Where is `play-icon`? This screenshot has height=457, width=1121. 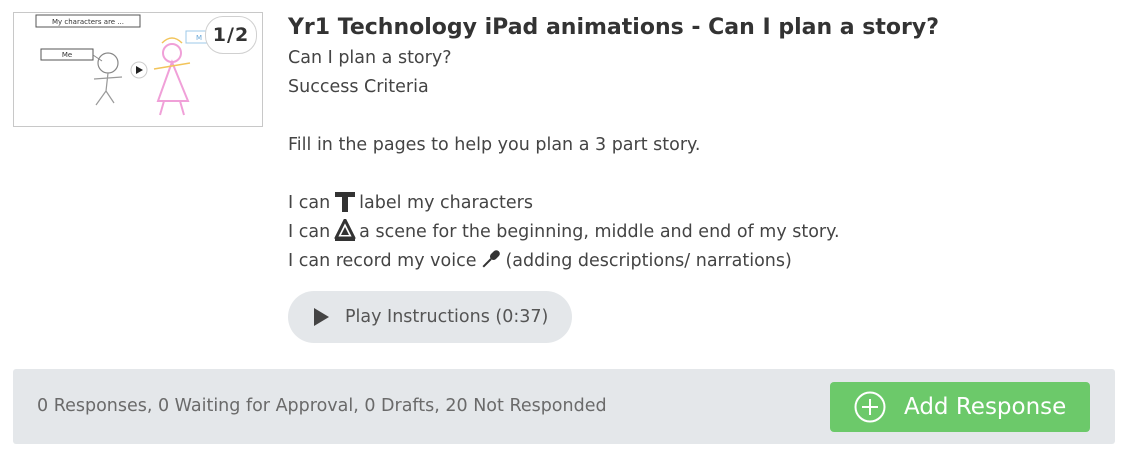
play-icon is located at coordinates (321, 317).